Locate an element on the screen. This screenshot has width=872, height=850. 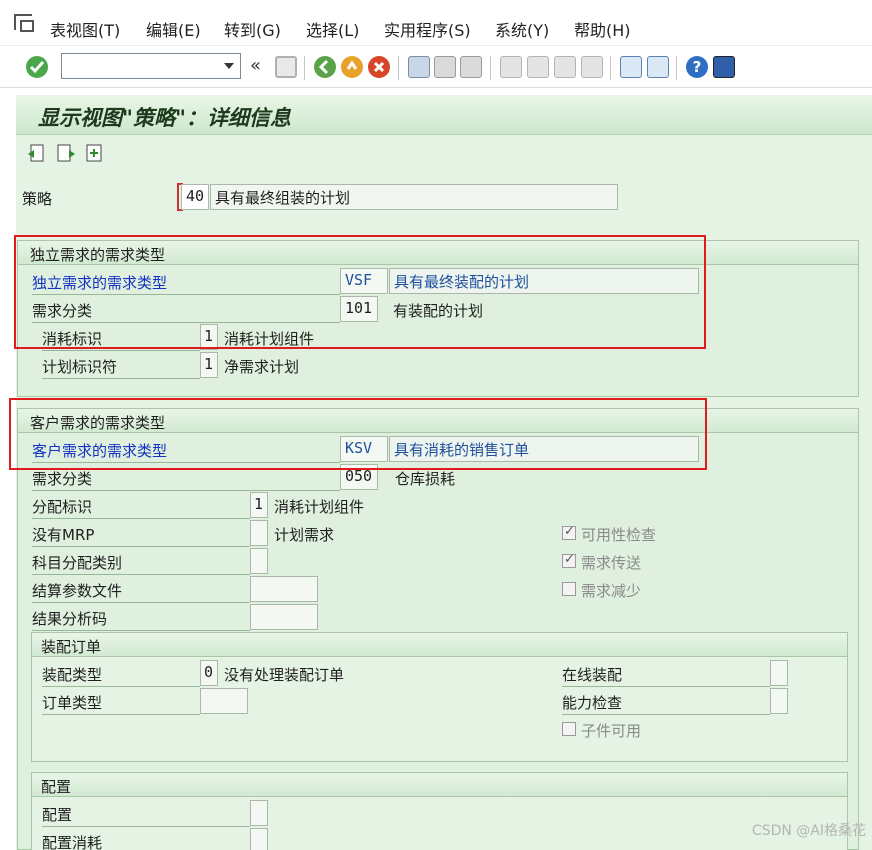
indep-plan-label: 计划标识符 is located at coordinates (80, 367).